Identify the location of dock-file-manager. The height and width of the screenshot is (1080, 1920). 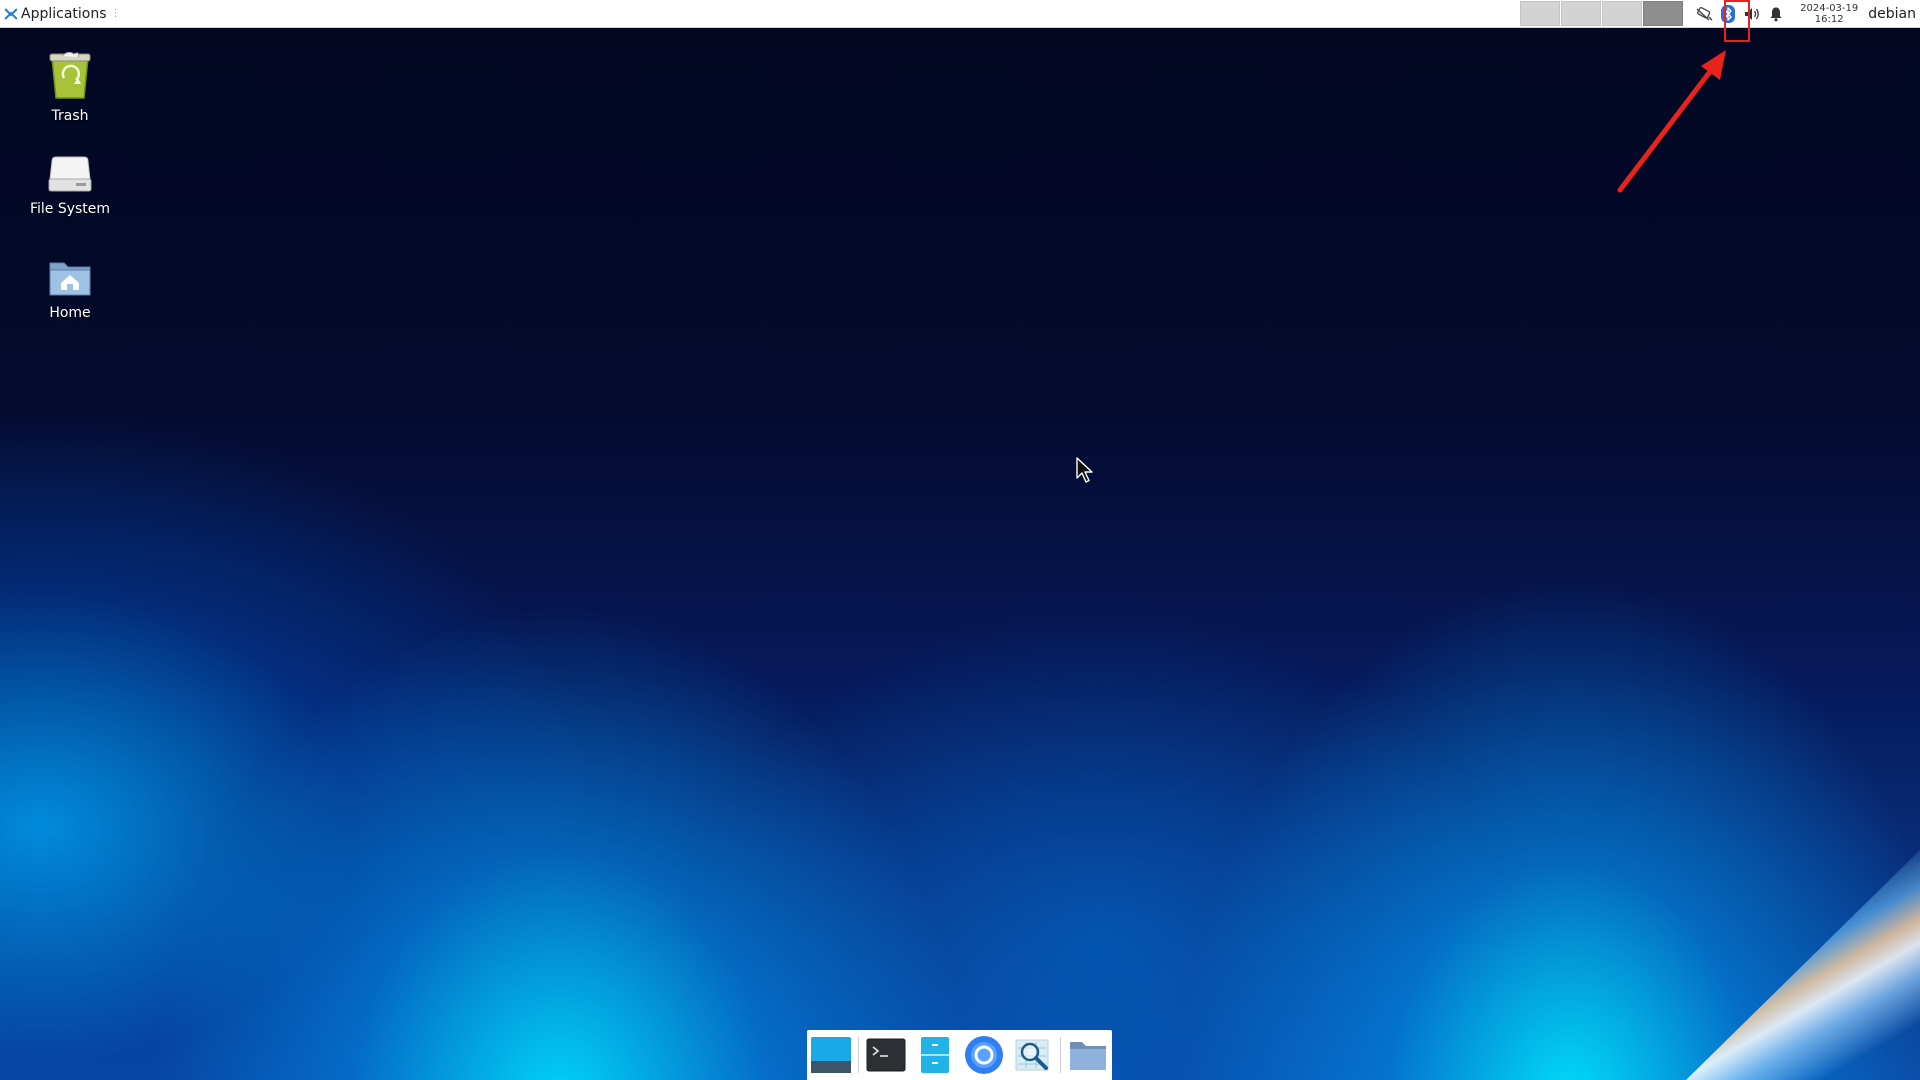
(935, 1055).